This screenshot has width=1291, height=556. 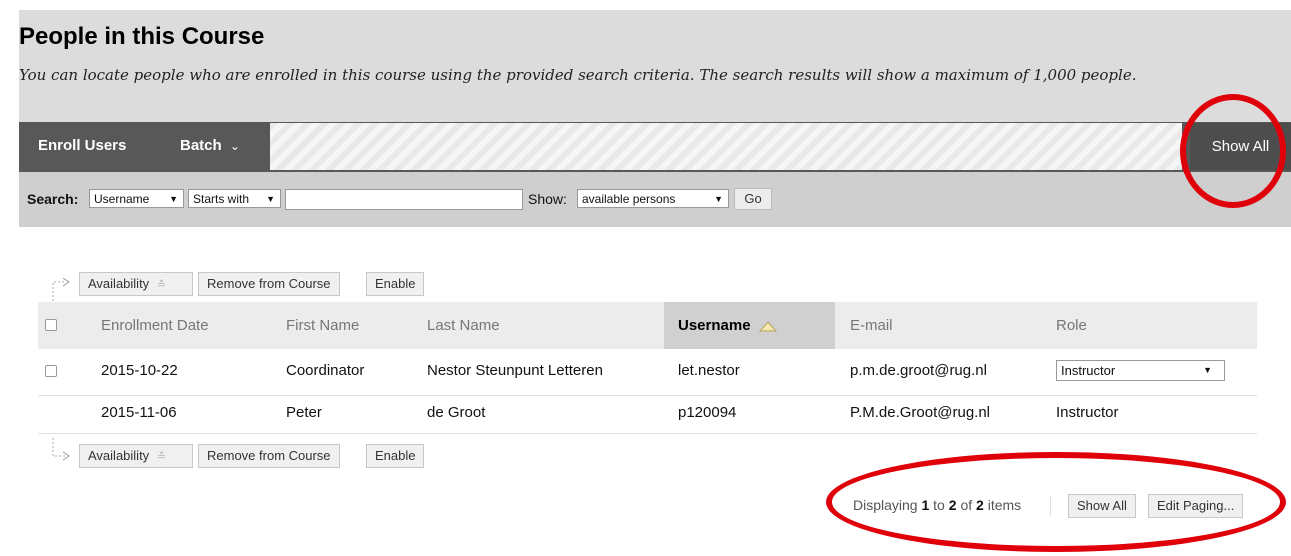 I want to click on cell-first-name: Peter, so click(x=304, y=412).